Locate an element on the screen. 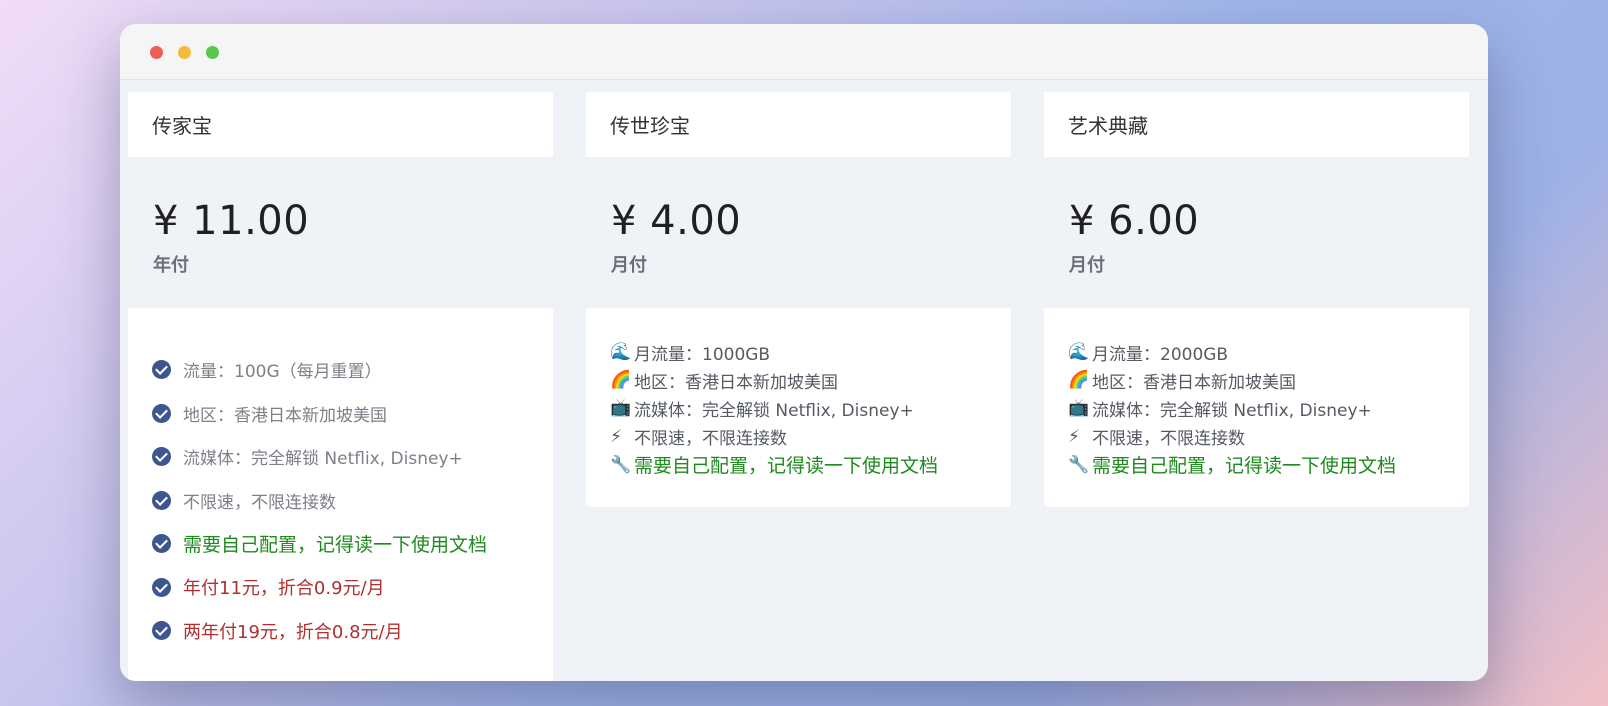 The width and height of the screenshot is (1608, 706). plan-billing-period: 年付 is located at coordinates (171, 265).